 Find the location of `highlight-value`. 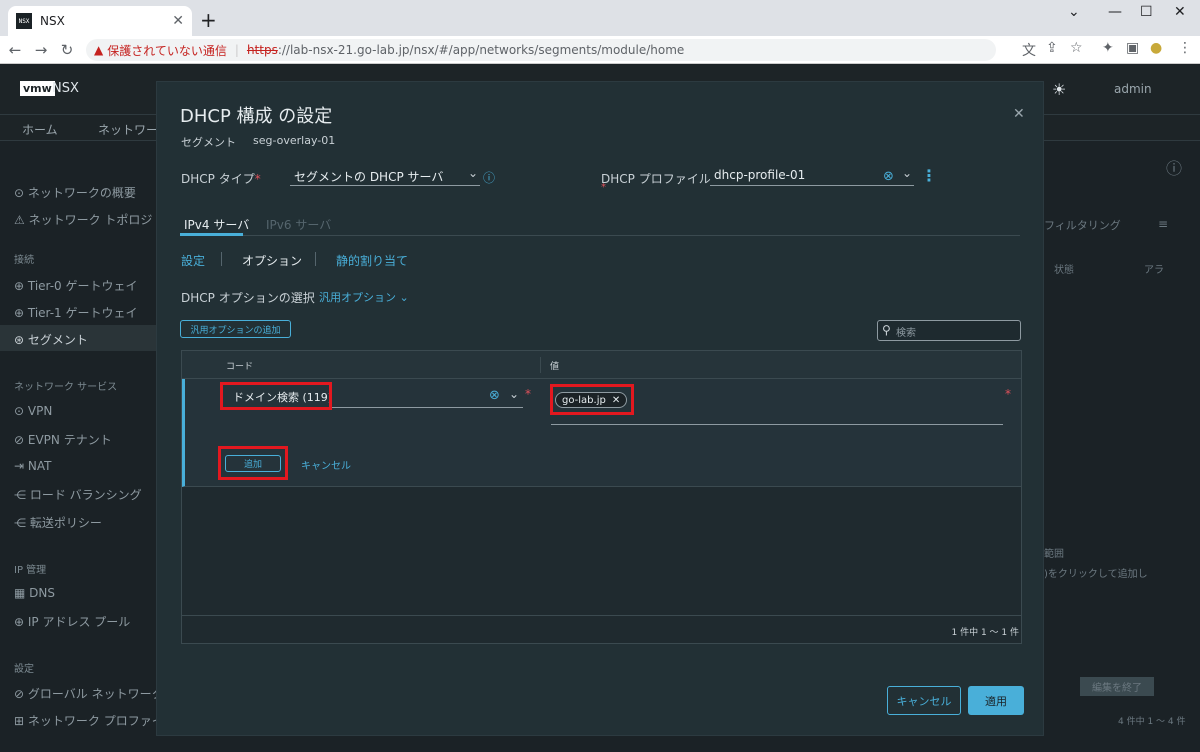

highlight-value is located at coordinates (592, 399).